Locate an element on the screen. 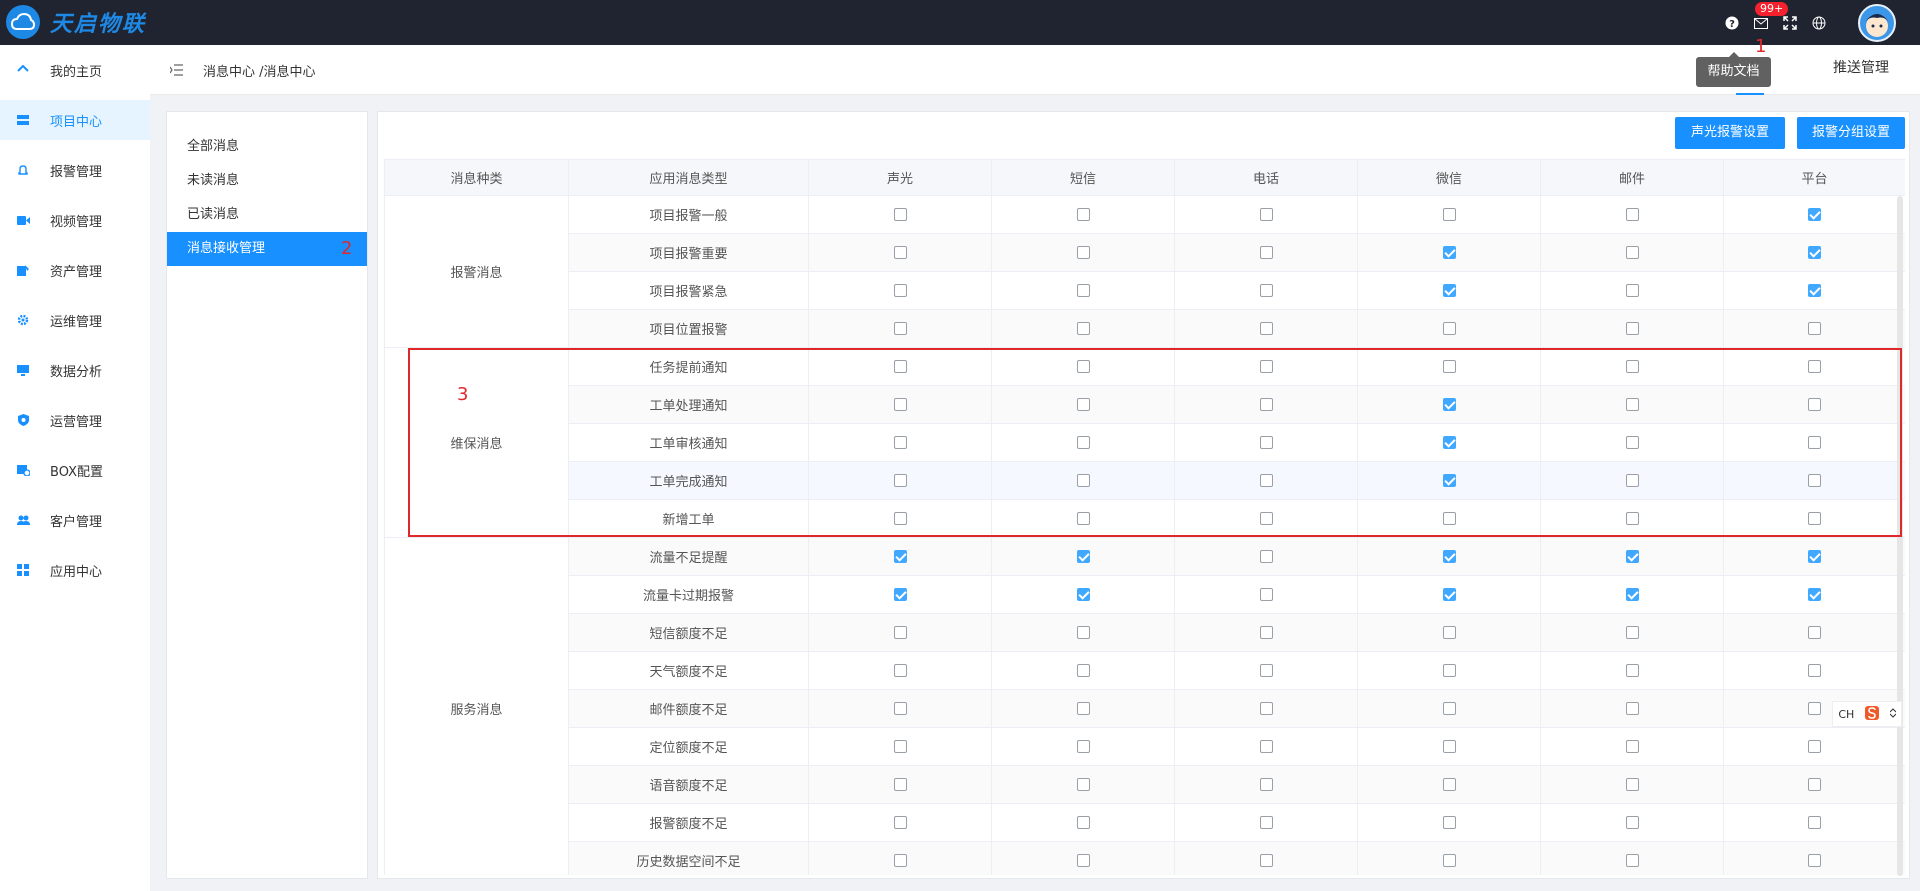 The image size is (1920, 891). tab-push-management: 推送管理 is located at coordinates (1861, 76).